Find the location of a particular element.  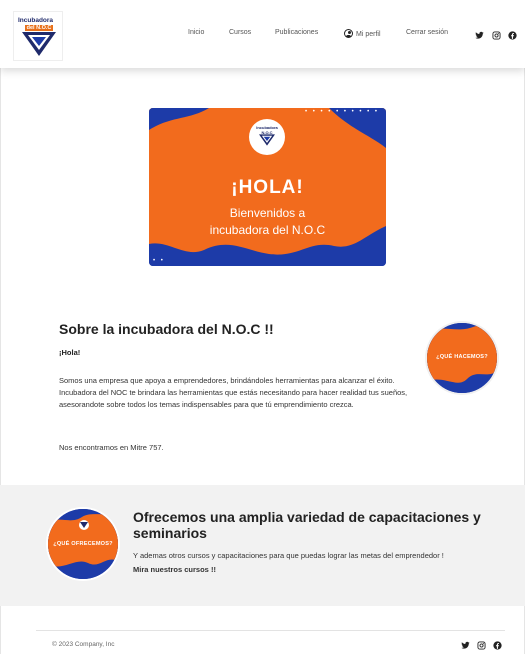

nav-mi-perfil: Mi perfil is located at coordinates (362, 33).